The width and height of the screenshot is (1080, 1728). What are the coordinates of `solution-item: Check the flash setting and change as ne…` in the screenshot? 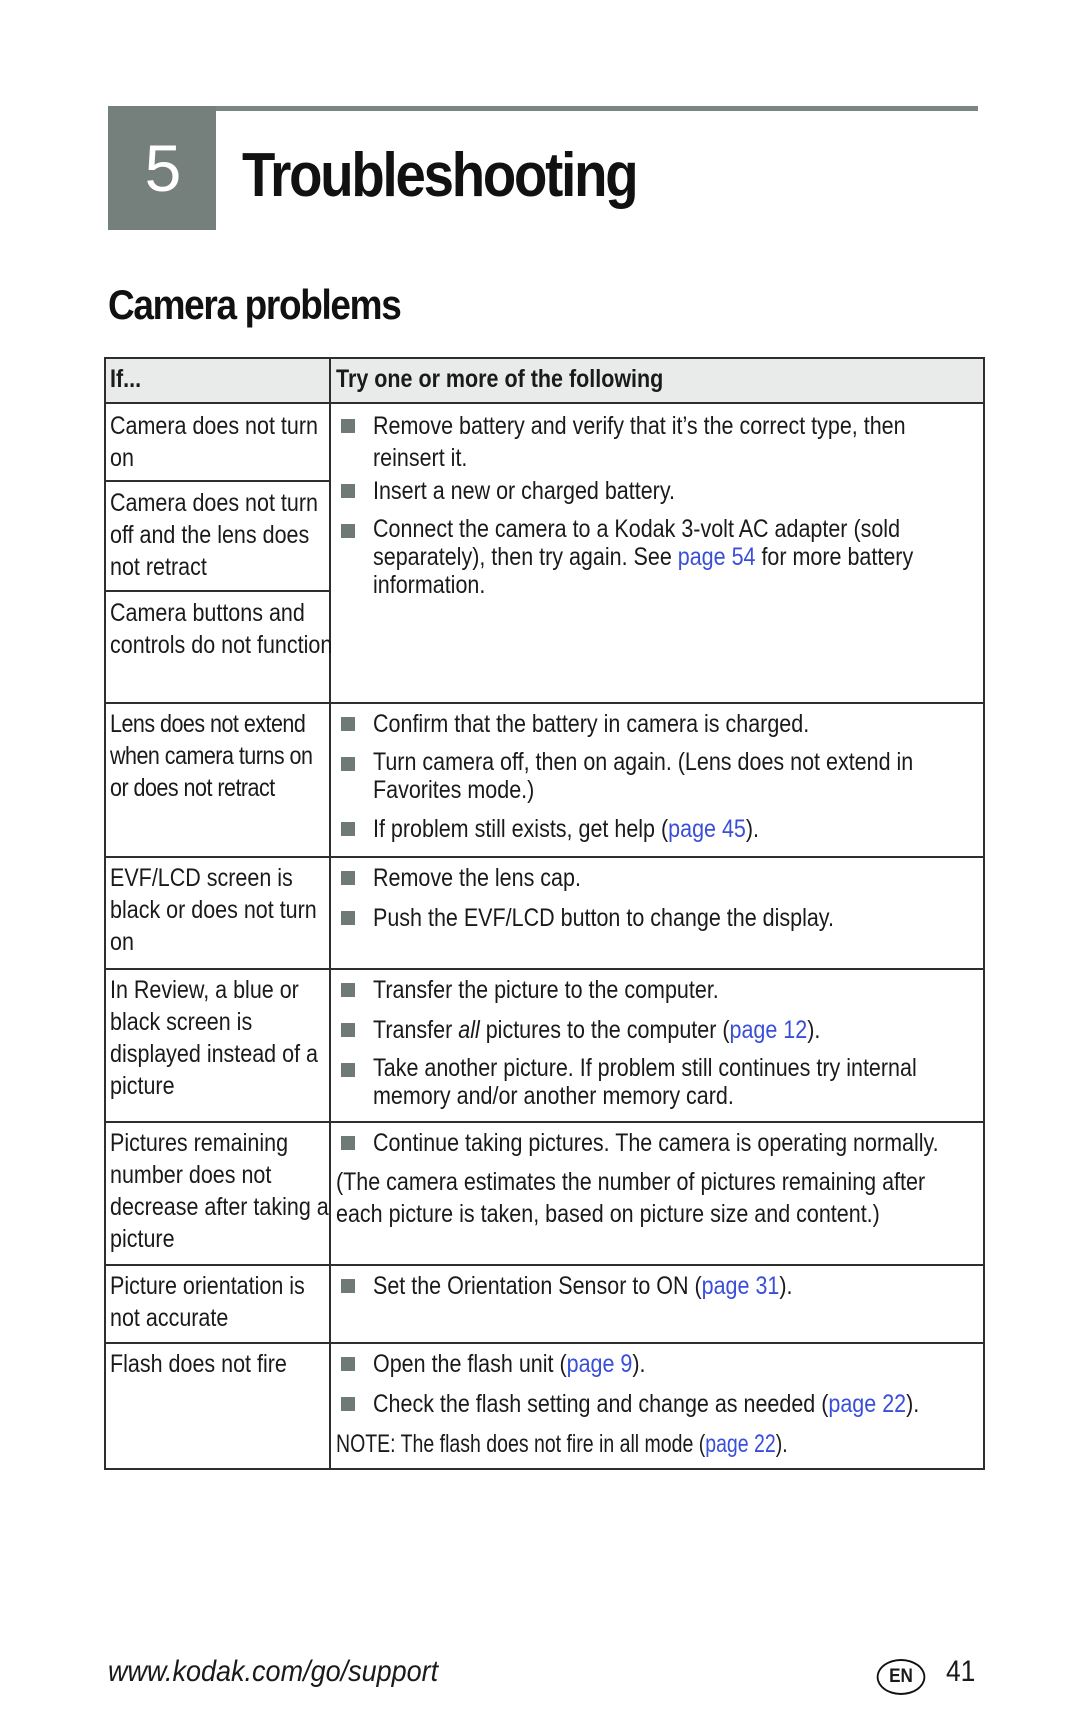 It's located at (646, 1404).